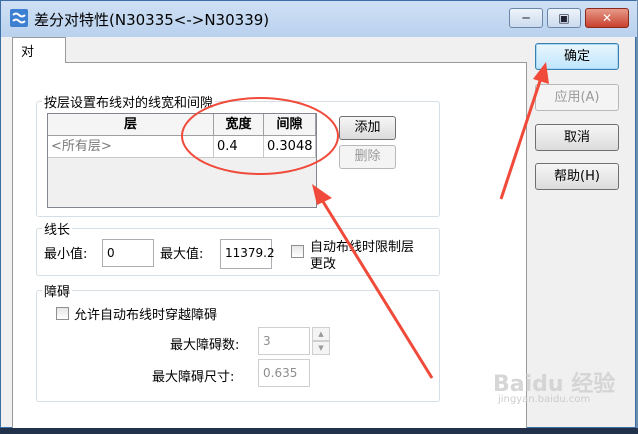 This screenshot has width=638, height=434. What do you see at coordinates (39, 50) in the screenshot?
I see `tab-pair: 对` at bounding box center [39, 50].